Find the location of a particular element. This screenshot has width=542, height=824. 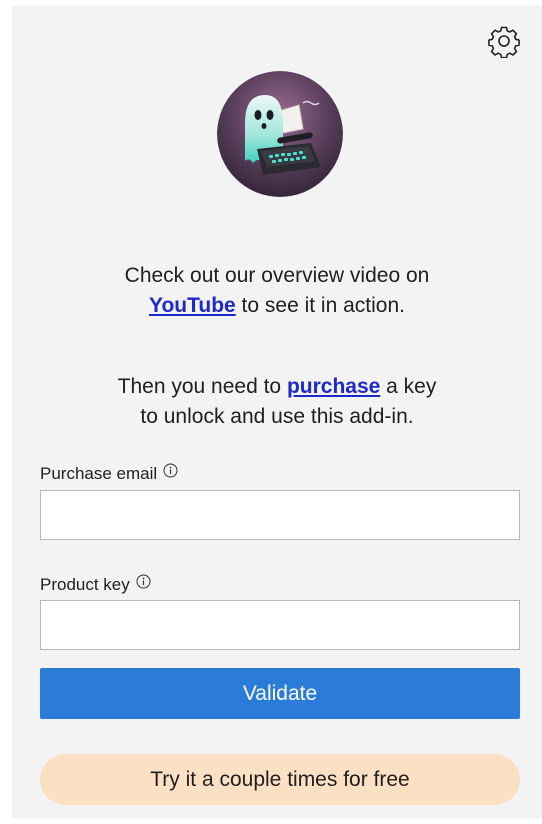

try-free-button: Try it a couple times for free is located at coordinates (280, 779).